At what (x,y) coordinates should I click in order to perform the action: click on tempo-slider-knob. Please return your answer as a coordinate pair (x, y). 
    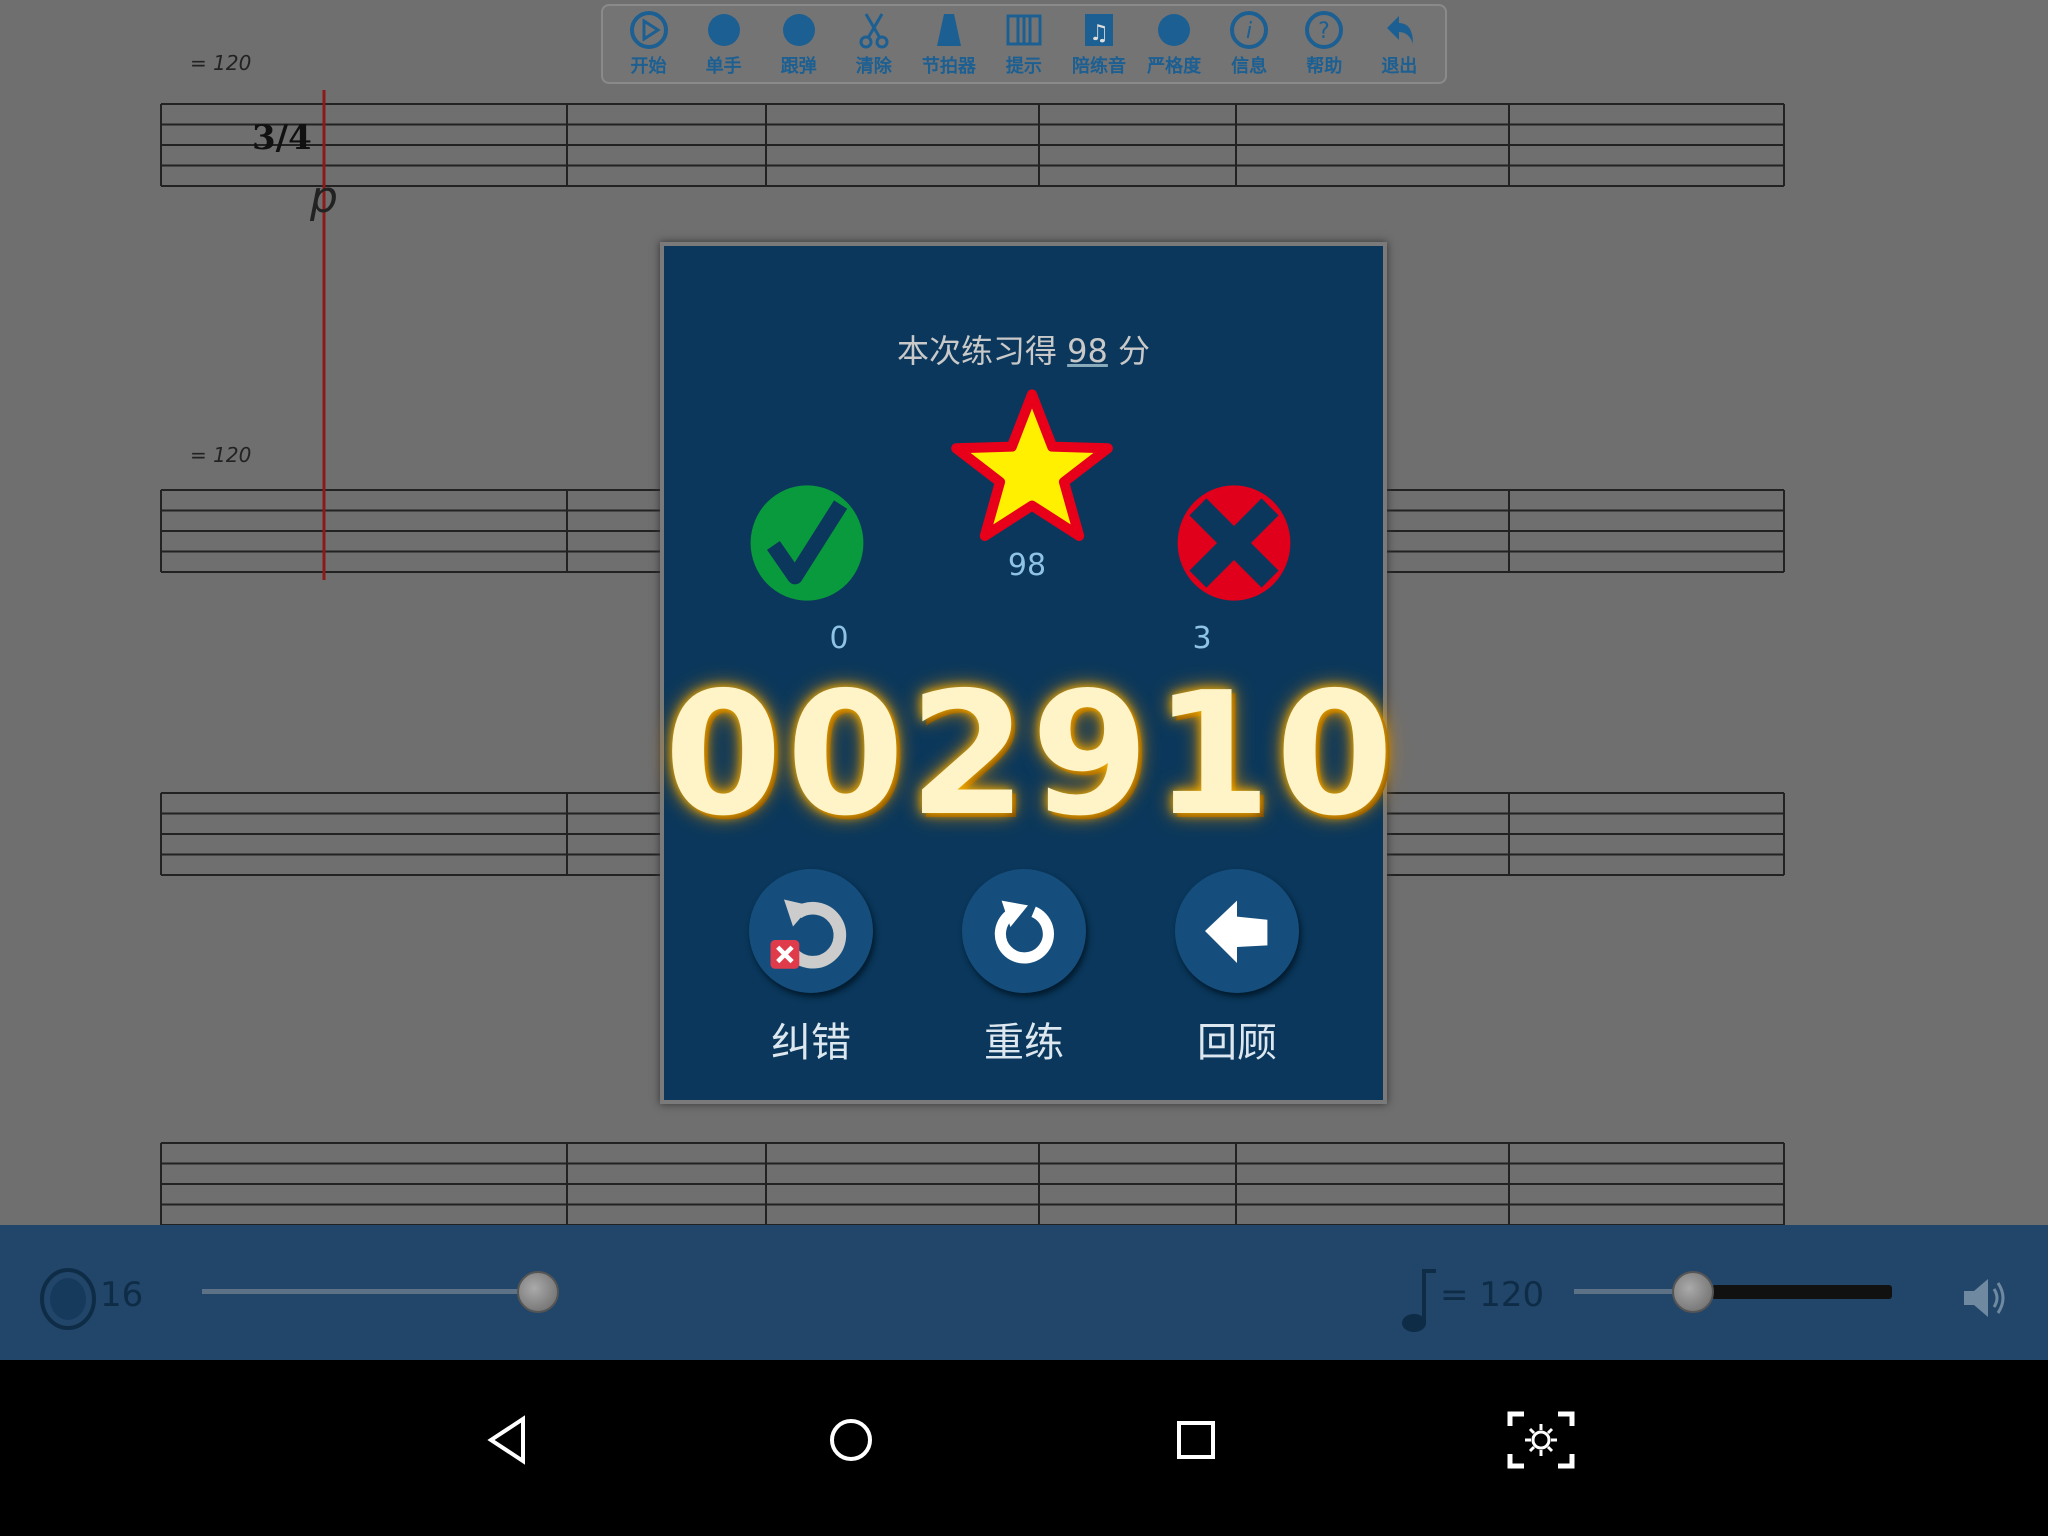
    Looking at the image, I should click on (1693, 1292).